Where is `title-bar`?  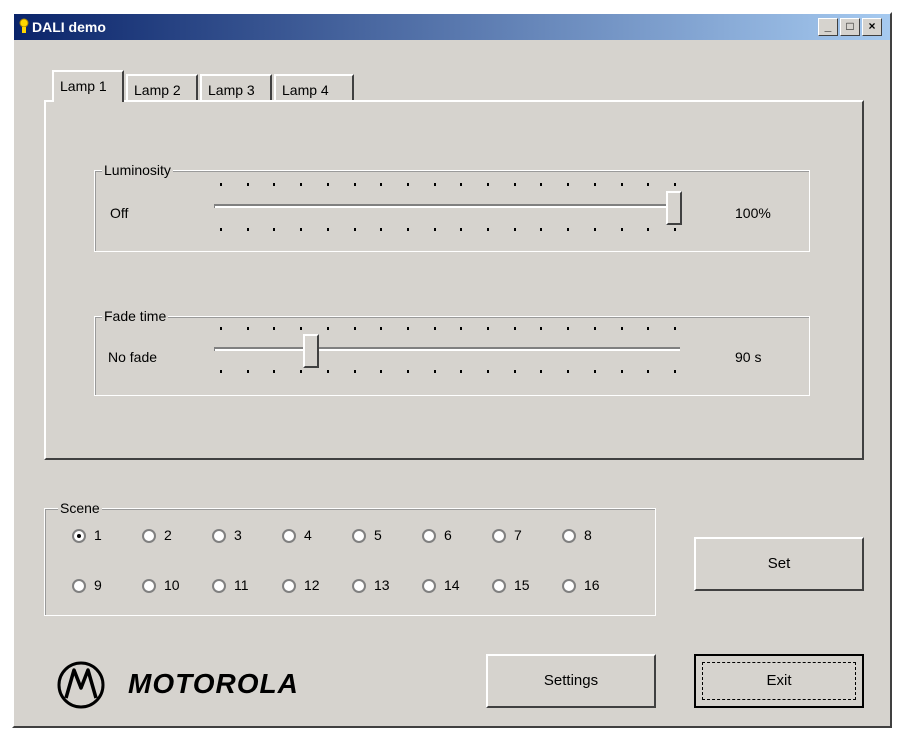 title-bar is located at coordinates (452, 27).